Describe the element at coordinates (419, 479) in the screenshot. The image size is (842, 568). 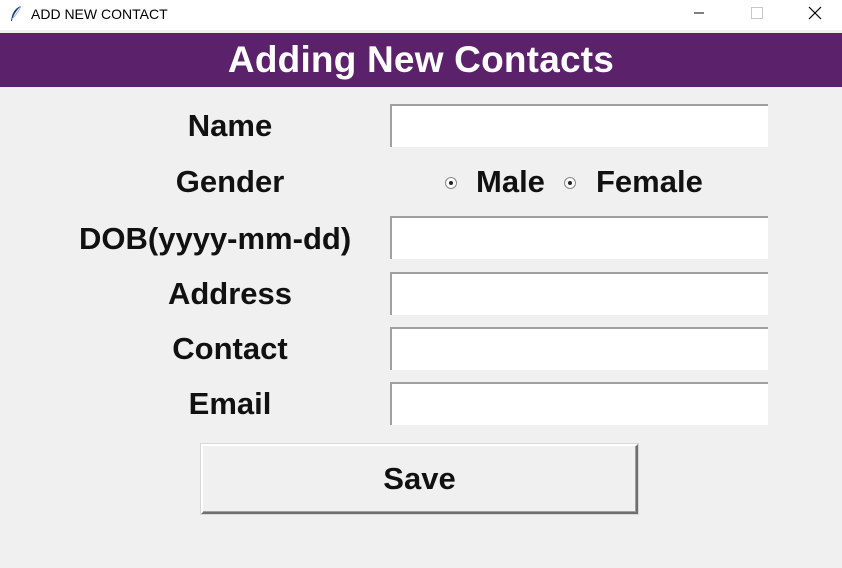
I see `save-button: Save` at that location.